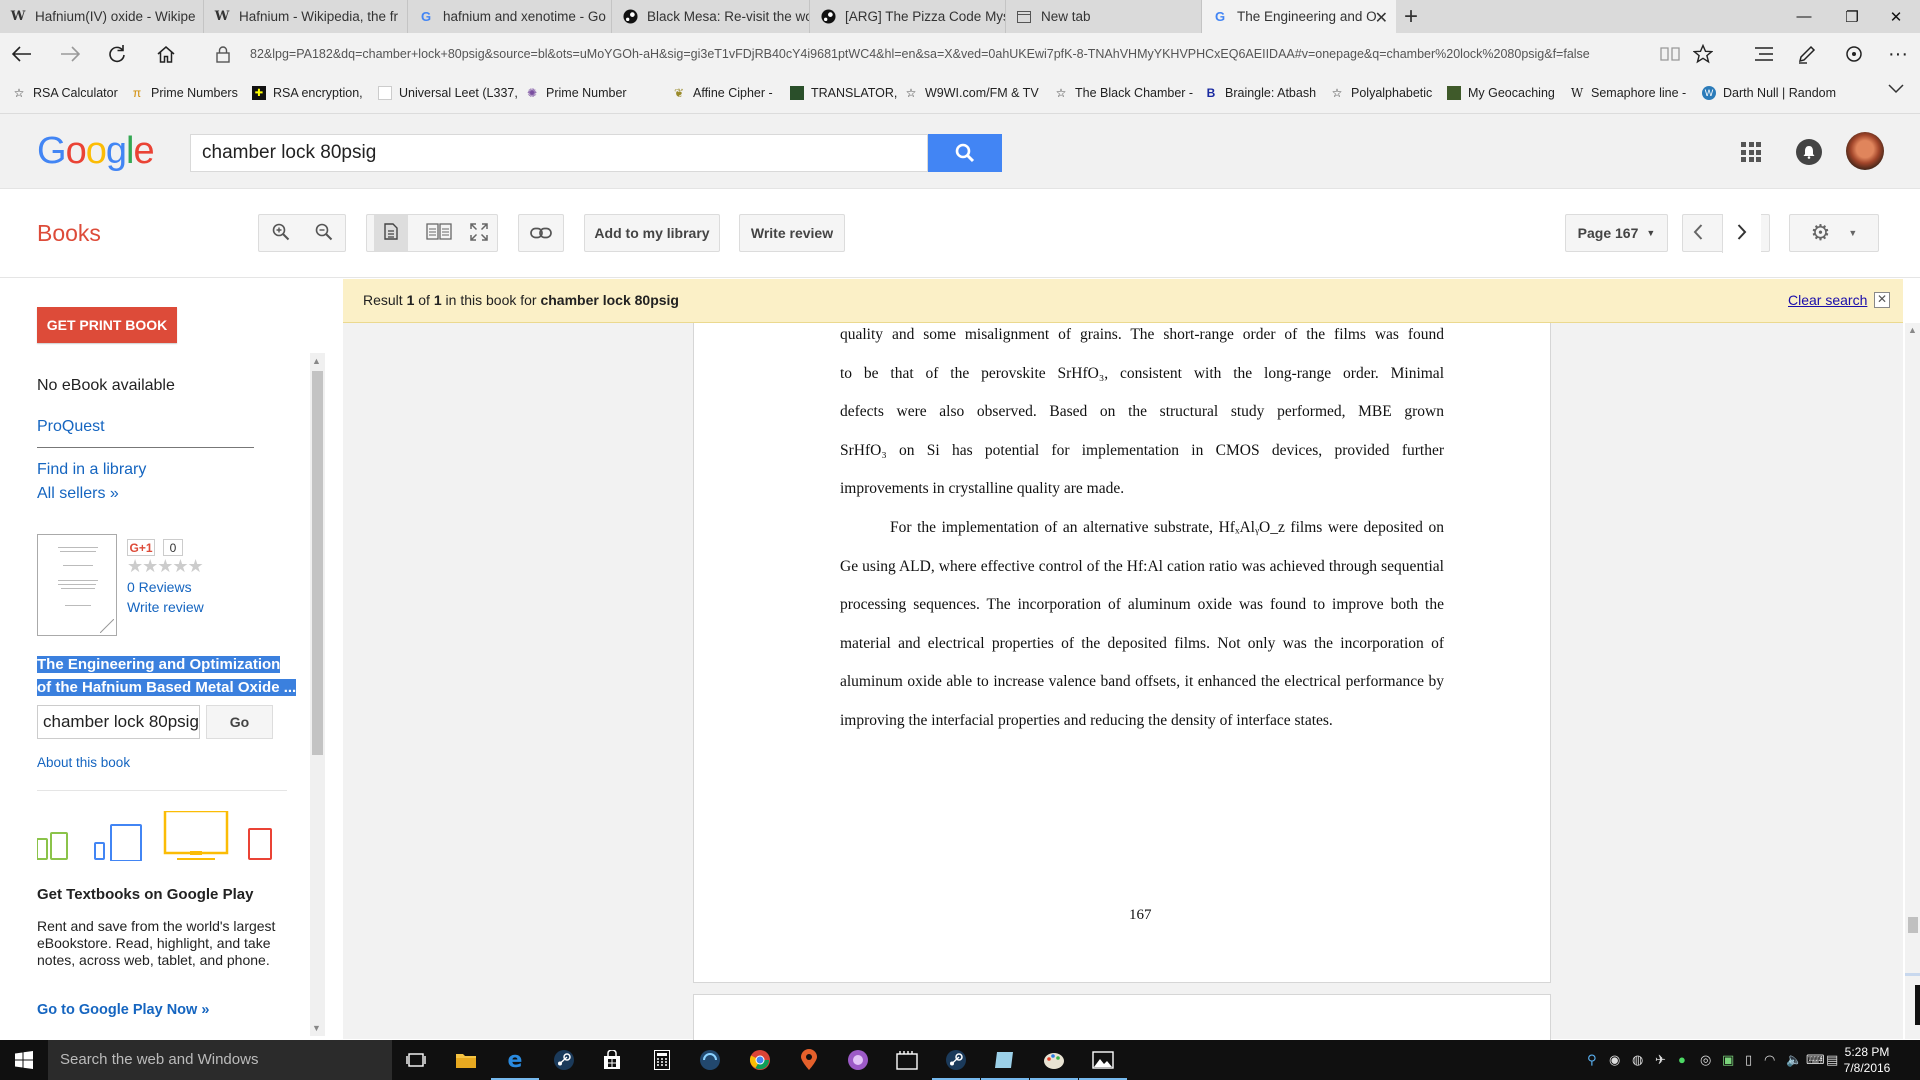 This screenshot has height=1080, width=1920. What do you see at coordinates (515, 1064) in the screenshot?
I see `edge-browser-icon: e` at bounding box center [515, 1064].